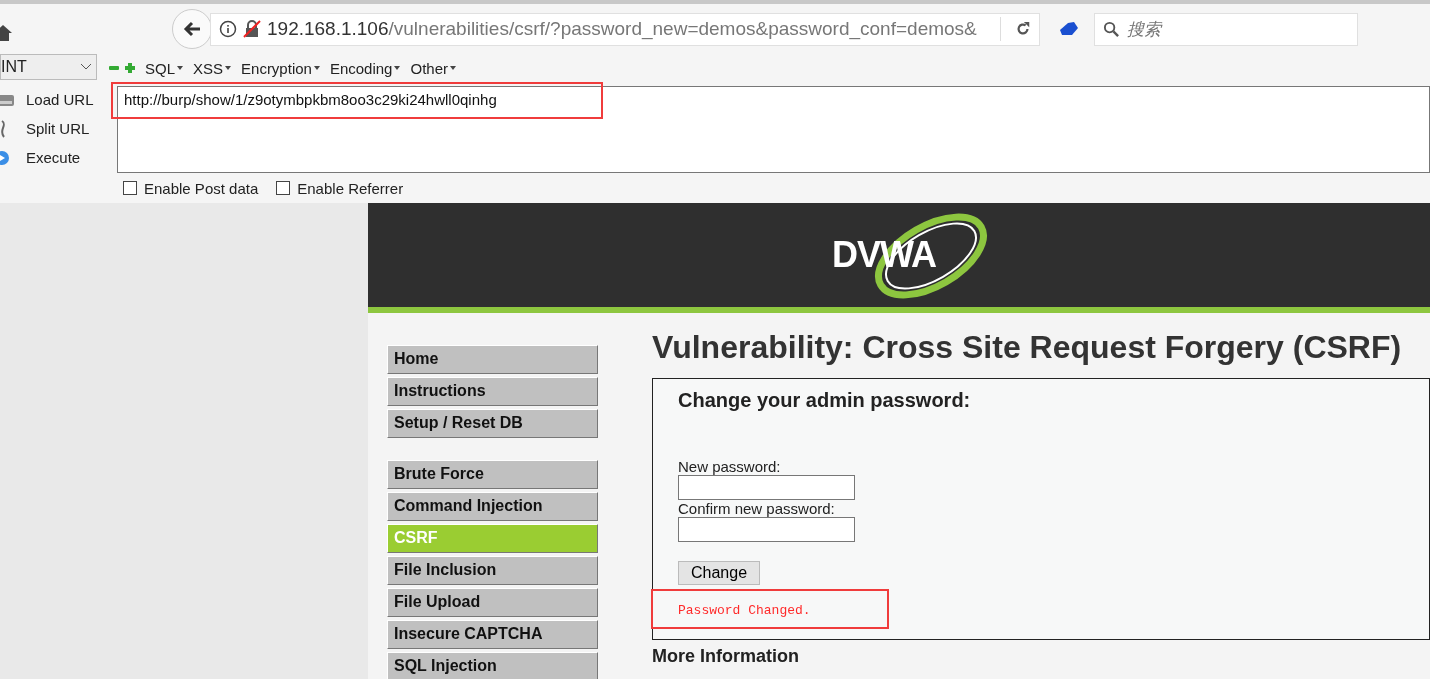 The width and height of the screenshot is (1430, 679). I want to click on menu-button: Encryption, so click(280, 68).